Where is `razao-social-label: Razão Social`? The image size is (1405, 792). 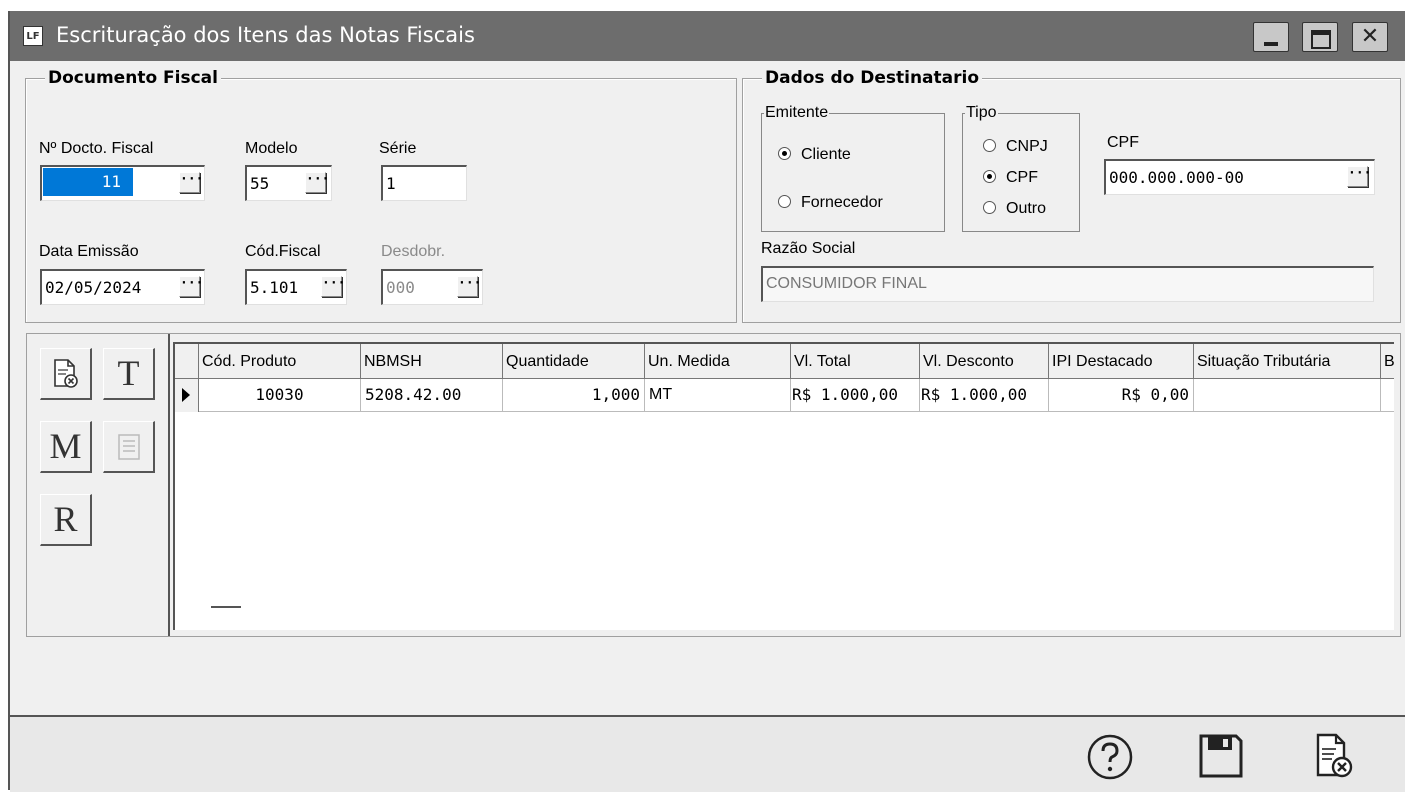 razao-social-label: Razão Social is located at coordinates (808, 248).